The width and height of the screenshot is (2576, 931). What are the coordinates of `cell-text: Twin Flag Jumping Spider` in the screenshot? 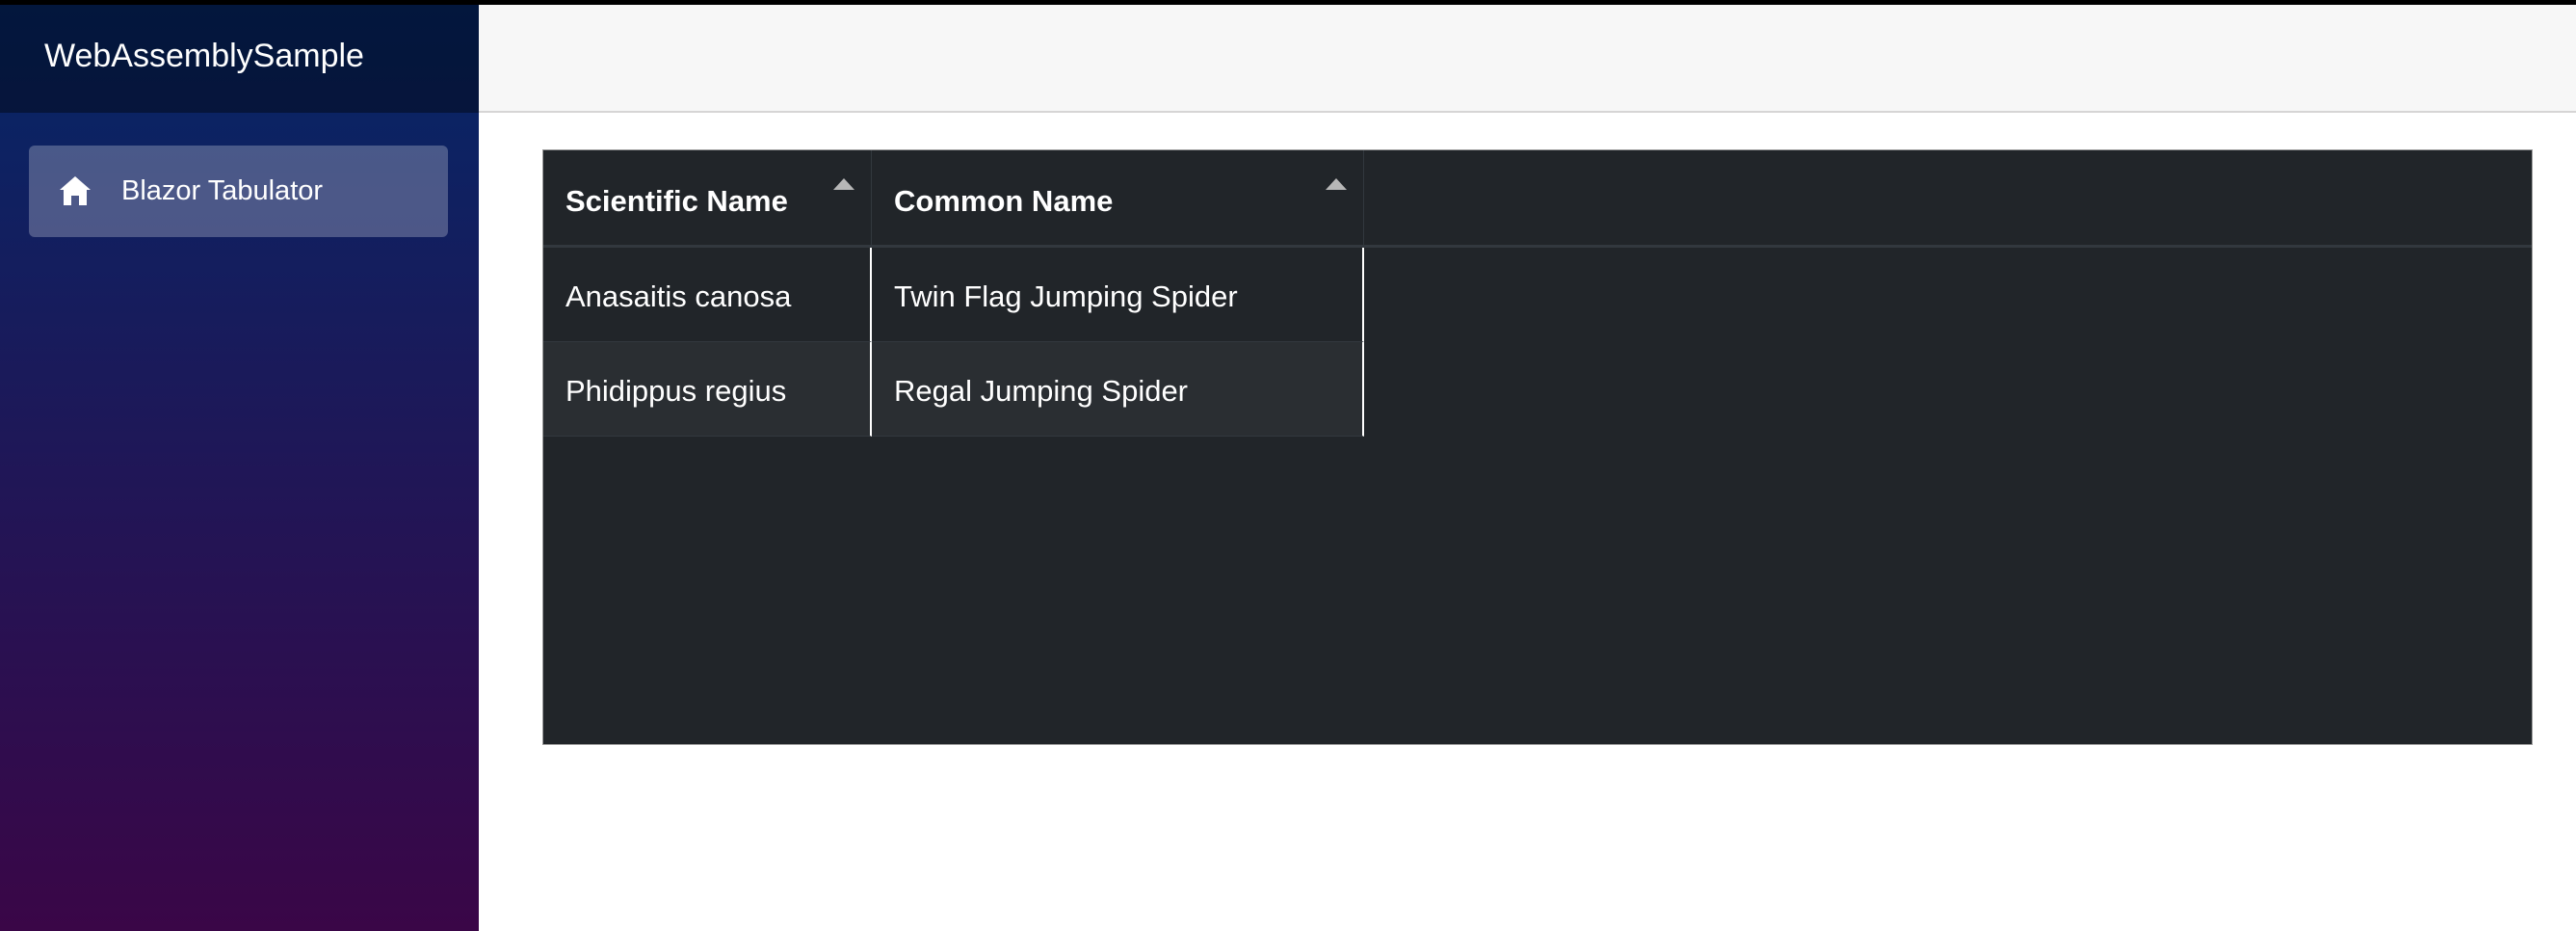 It's located at (1066, 296).